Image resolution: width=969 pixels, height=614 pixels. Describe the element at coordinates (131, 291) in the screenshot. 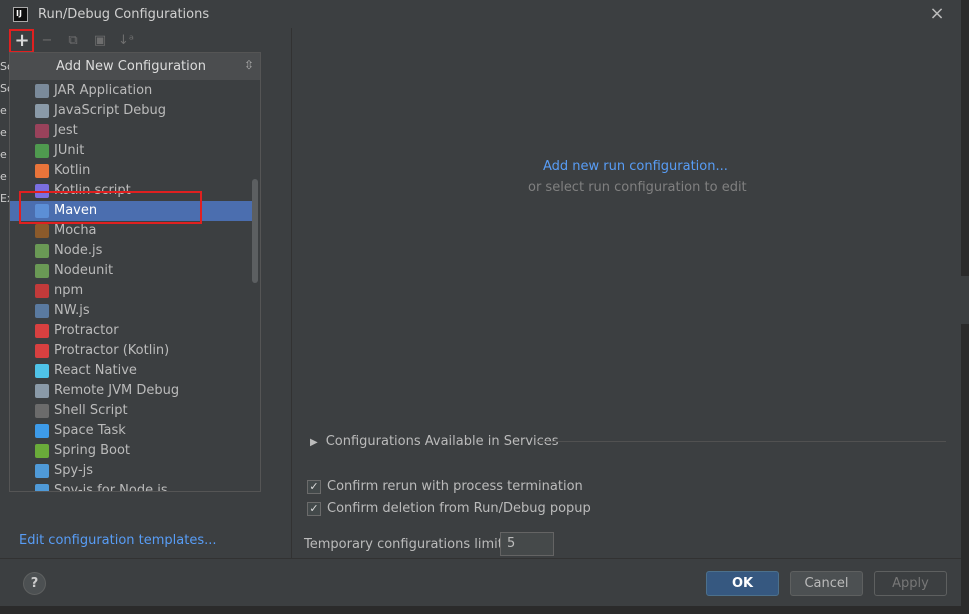

I see `list-item-npm: npm` at that location.